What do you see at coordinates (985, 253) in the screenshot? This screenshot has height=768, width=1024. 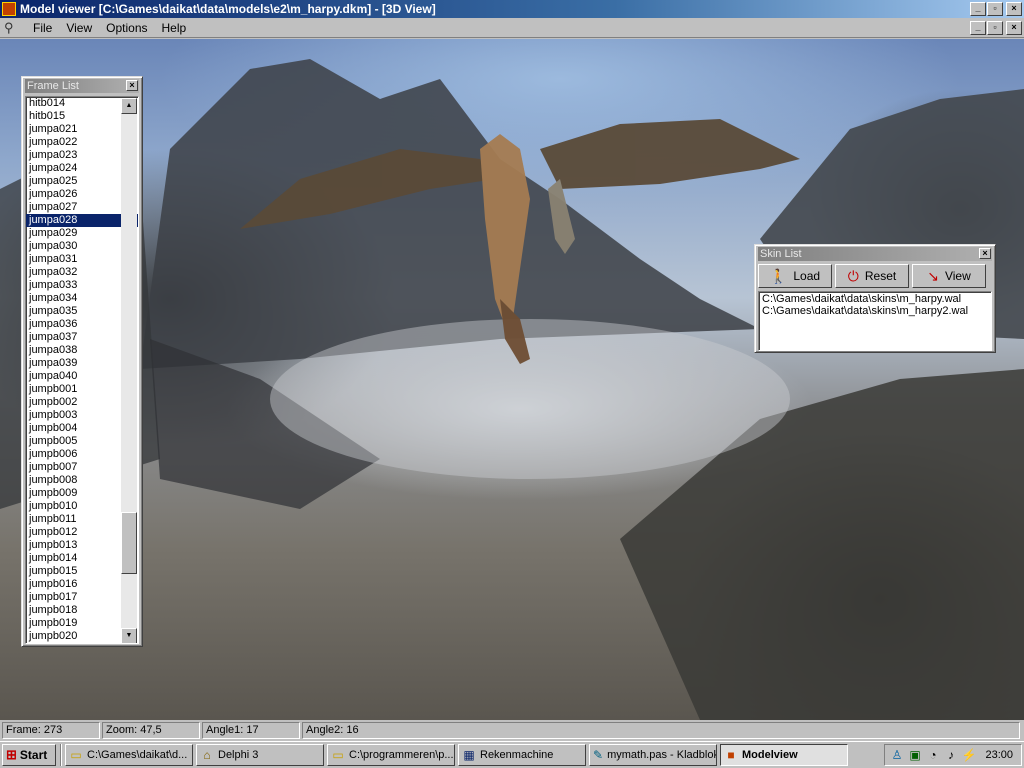 I see `skin-list-close-button: ×` at bounding box center [985, 253].